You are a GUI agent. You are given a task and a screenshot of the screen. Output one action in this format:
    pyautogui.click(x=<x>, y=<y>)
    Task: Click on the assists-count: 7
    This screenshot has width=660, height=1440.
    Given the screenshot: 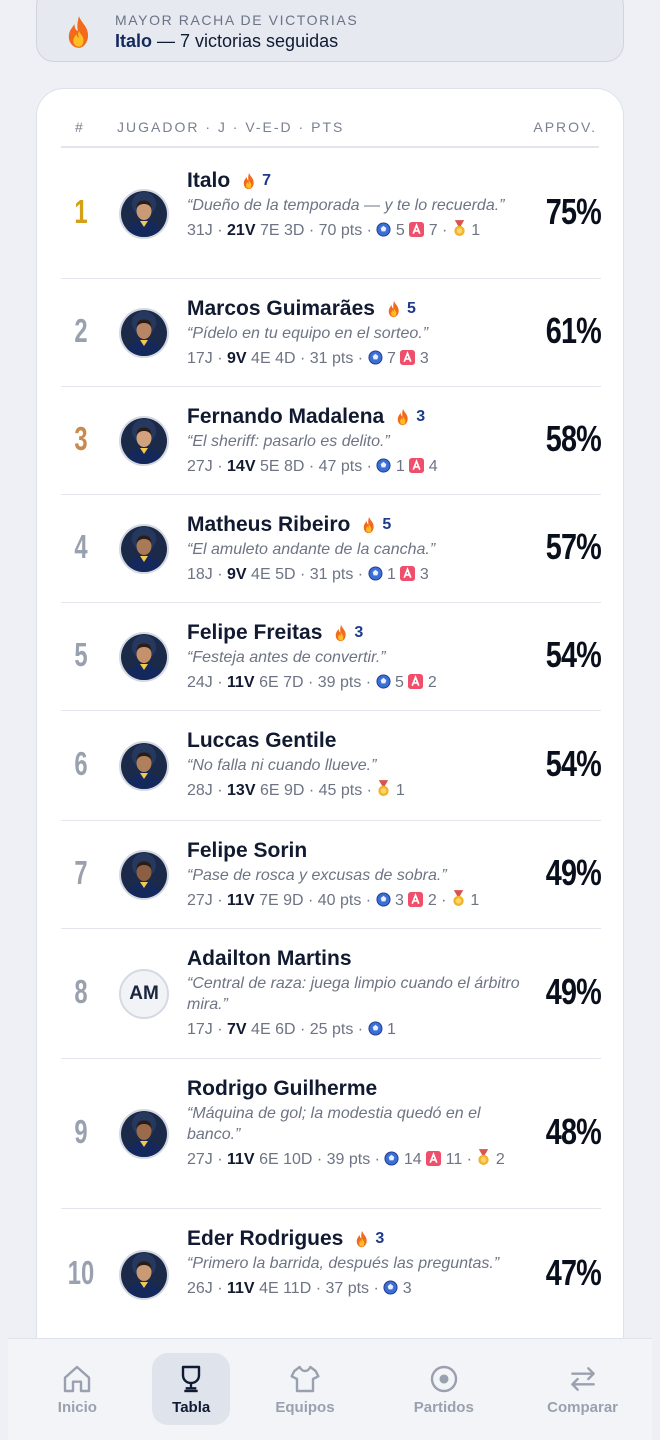 What is the action you would take?
    pyautogui.click(x=433, y=230)
    